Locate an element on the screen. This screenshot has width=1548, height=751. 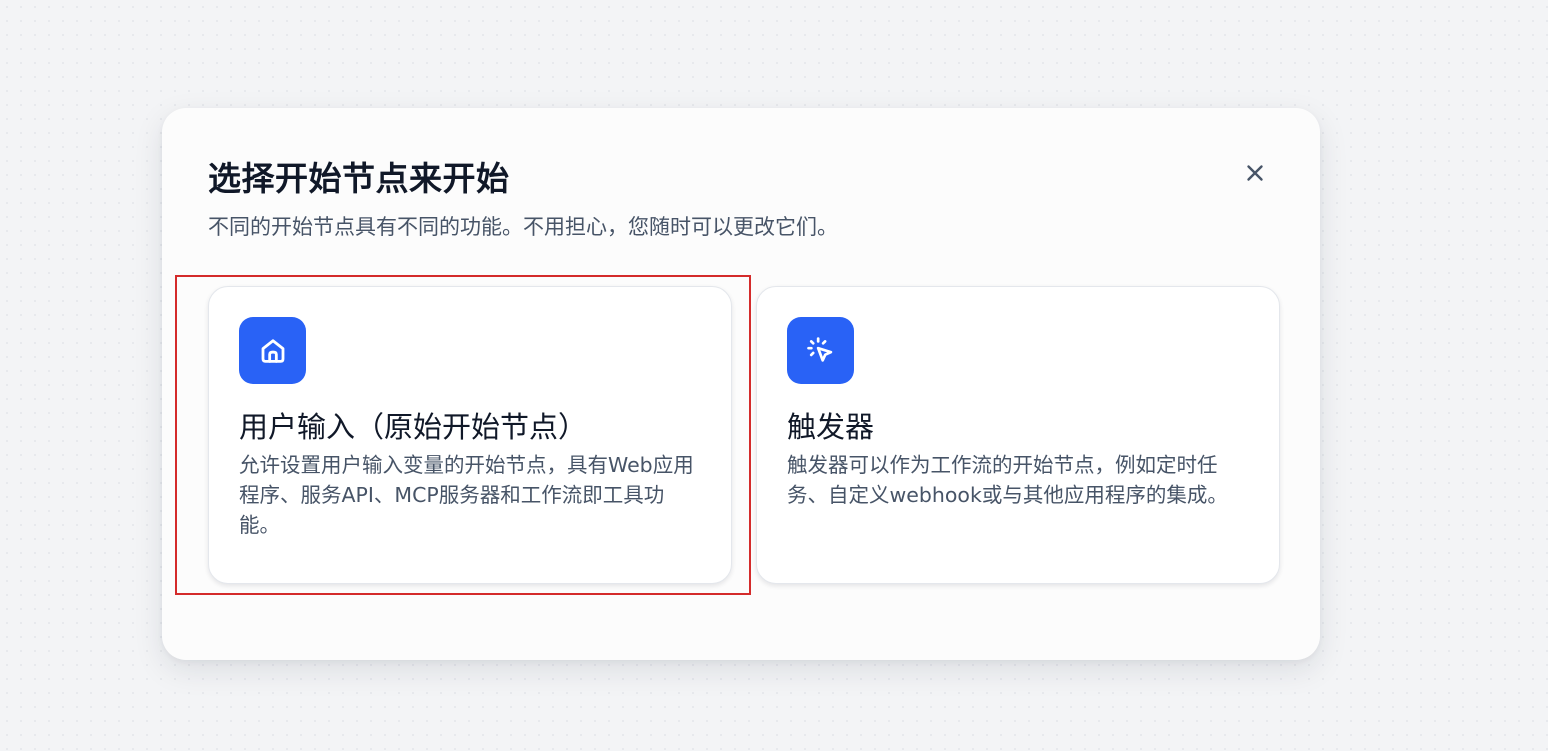
dialog-title: 选择开始节点来开始 is located at coordinates (359, 178).